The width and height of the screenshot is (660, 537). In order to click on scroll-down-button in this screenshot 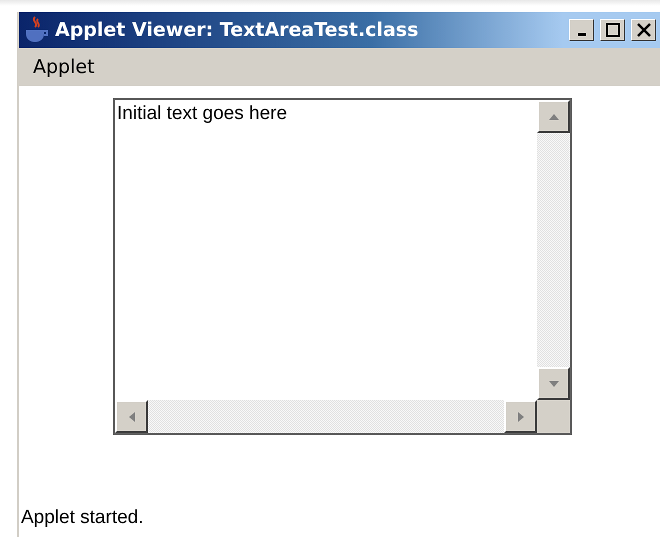, I will do `click(553, 383)`.